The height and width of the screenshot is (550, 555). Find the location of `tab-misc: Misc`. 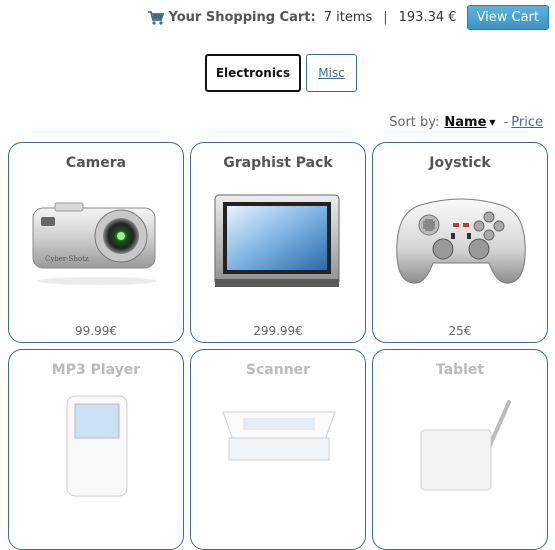

tab-misc: Misc is located at coordinates (331, 73).